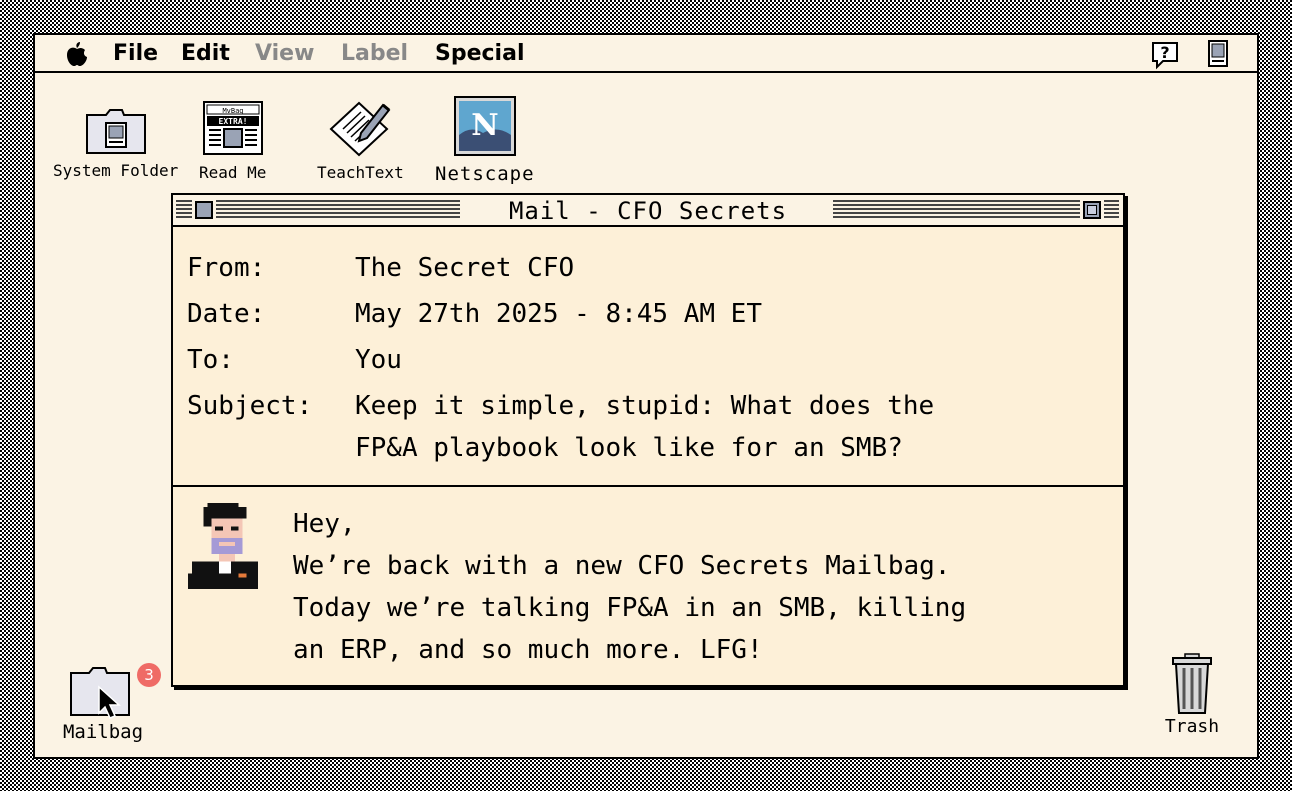 The width and height of the screenshot is (1292, 791). I want to click on read-me: MvBag EXTRA! Read Me, so click(232, 140).